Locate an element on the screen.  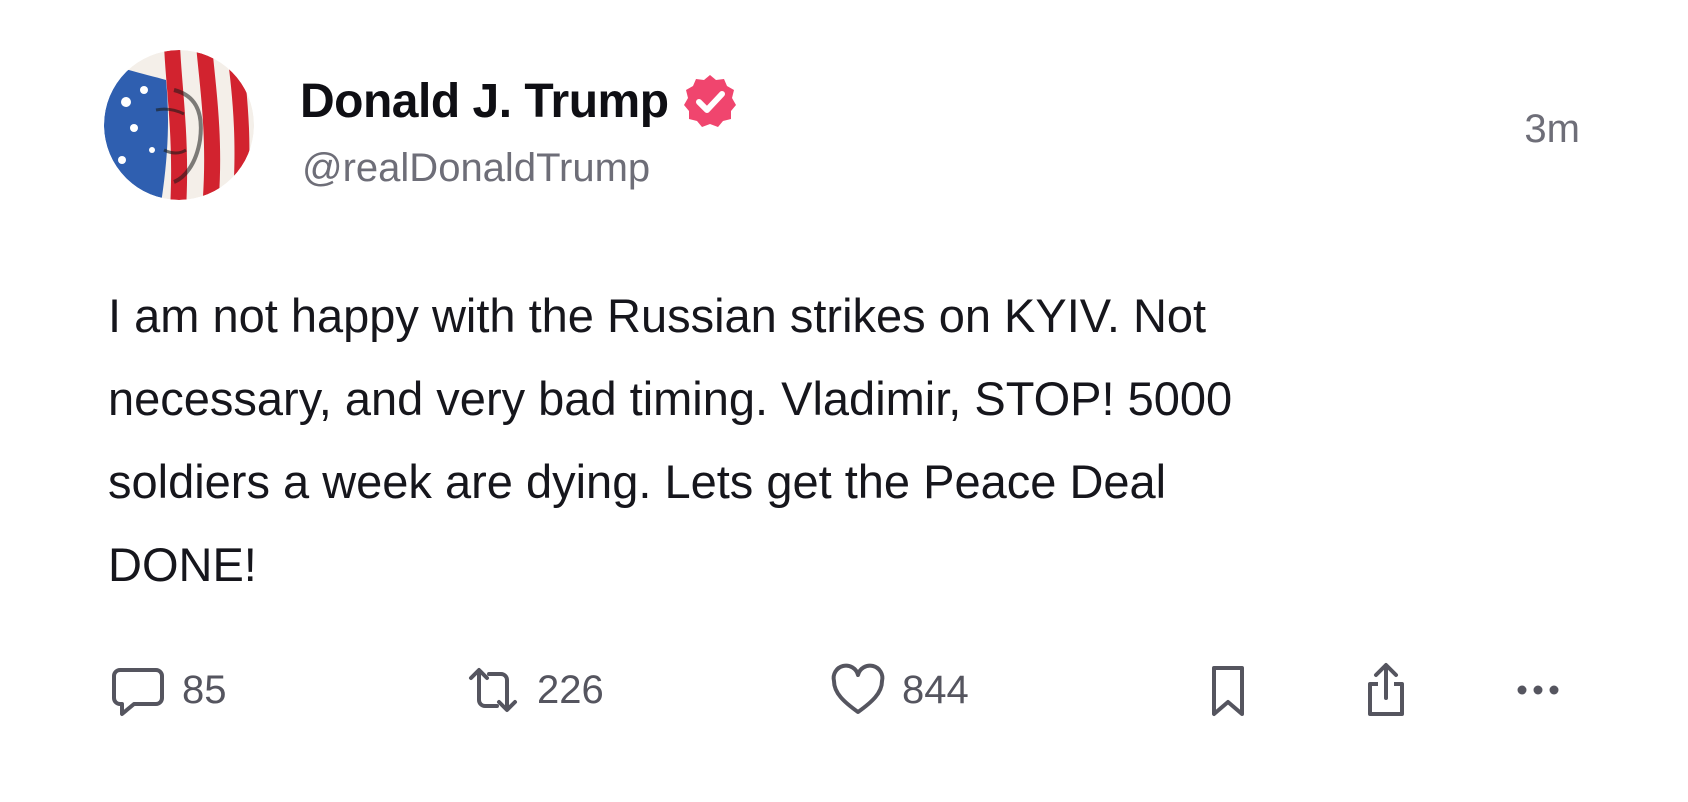
avatar is located at coordinates (179, 125).